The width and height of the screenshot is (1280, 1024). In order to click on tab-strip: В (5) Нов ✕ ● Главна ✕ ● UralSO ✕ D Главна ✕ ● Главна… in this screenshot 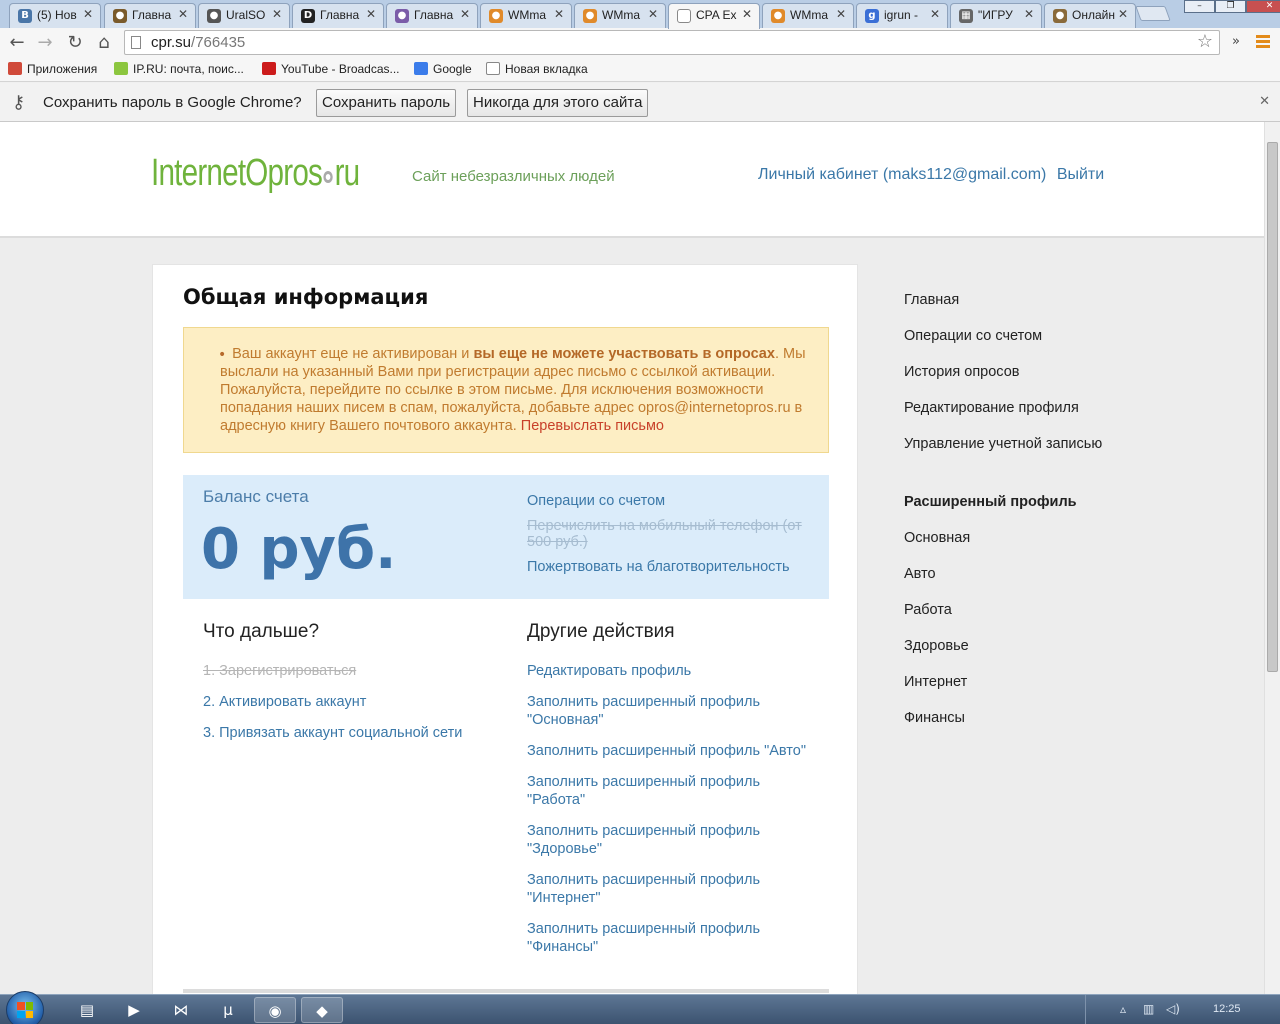, I will do `click(640, 14)`.